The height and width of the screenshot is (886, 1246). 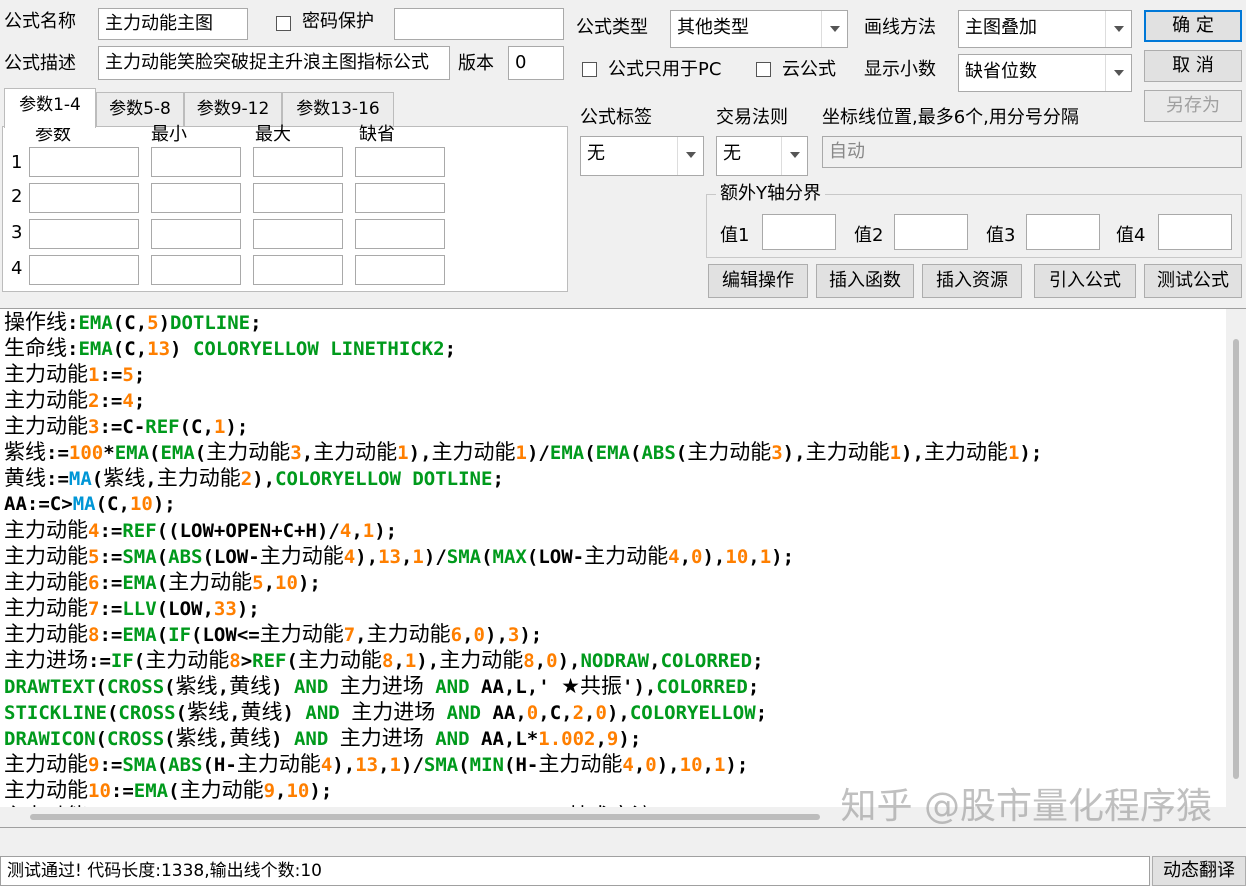 I want to click on coord-line-label: 坐标线位置,最多6个,用分号分隔, so click(x=950, y=117).